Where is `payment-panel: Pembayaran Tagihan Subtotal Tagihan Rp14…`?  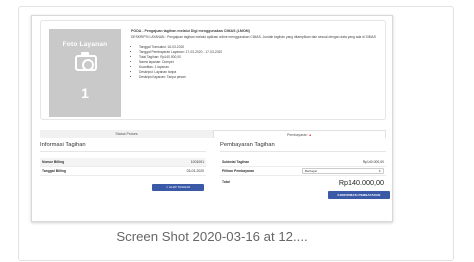 payment-panel: Pembayaran Tagihan Subtotal Tagihan Rp14… is located at coordinates (305, 170).